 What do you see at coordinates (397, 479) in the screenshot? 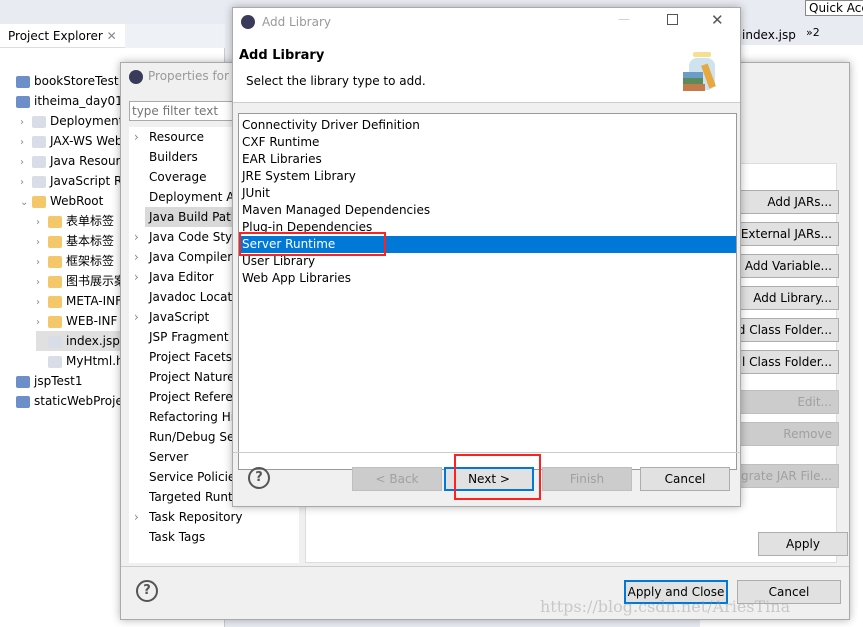
I see `back-button: < Back` at bounding box center [397, 479].